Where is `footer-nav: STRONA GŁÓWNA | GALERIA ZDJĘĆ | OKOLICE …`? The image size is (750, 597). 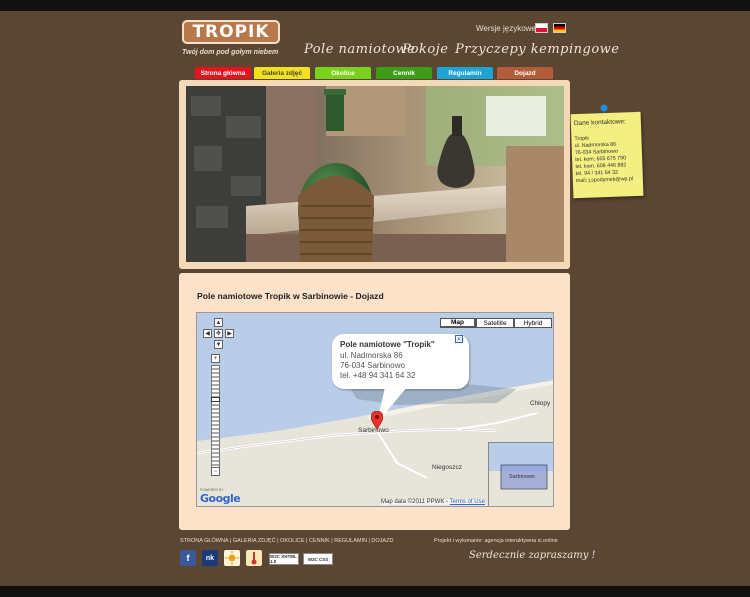 footer-nav: STRONA GŁÓWNA | GALERIA ZDJĘĆ | OKOLICE … is located at coordinates (286, 541).